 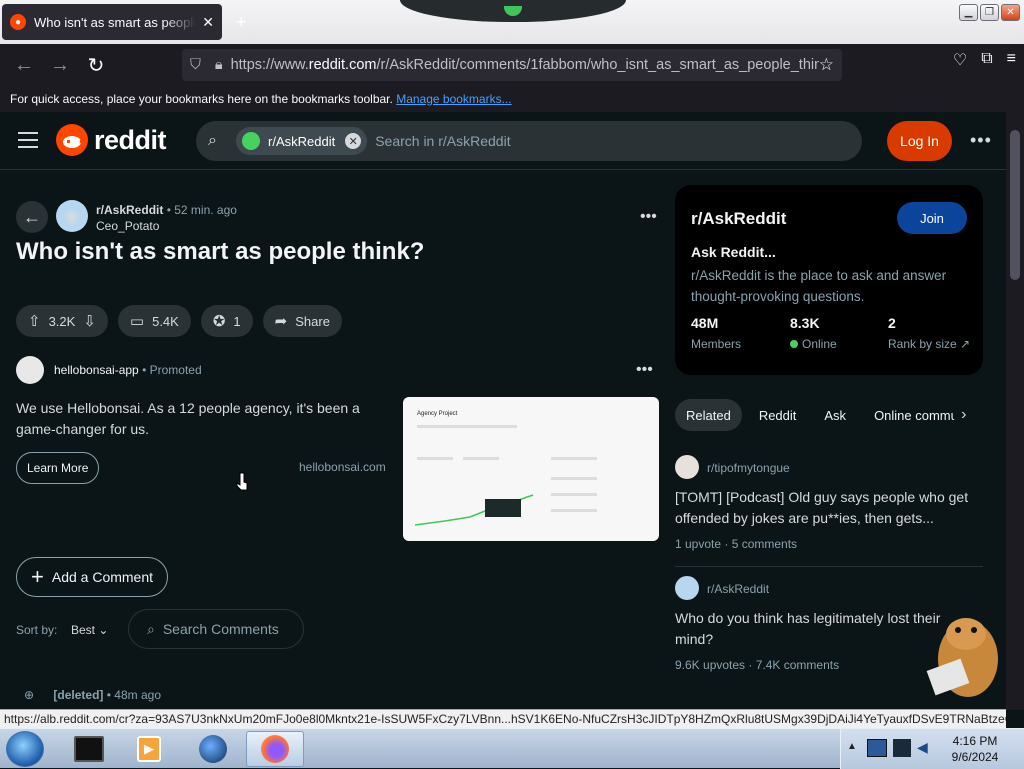 I want to click on online-dot-icon, so click(x=794, y=344).